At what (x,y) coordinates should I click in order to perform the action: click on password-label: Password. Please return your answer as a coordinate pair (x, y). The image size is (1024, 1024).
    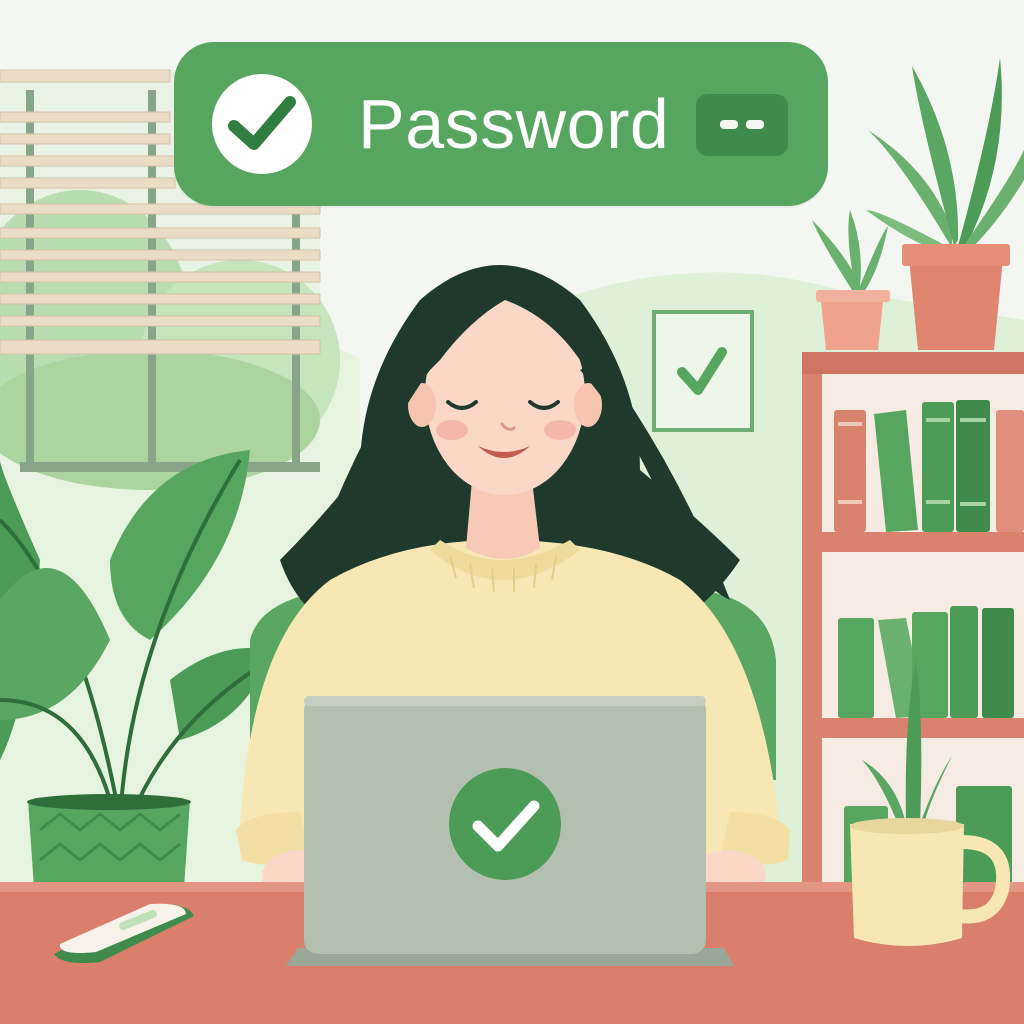
    Looking at the image, I should click on (514, 124).